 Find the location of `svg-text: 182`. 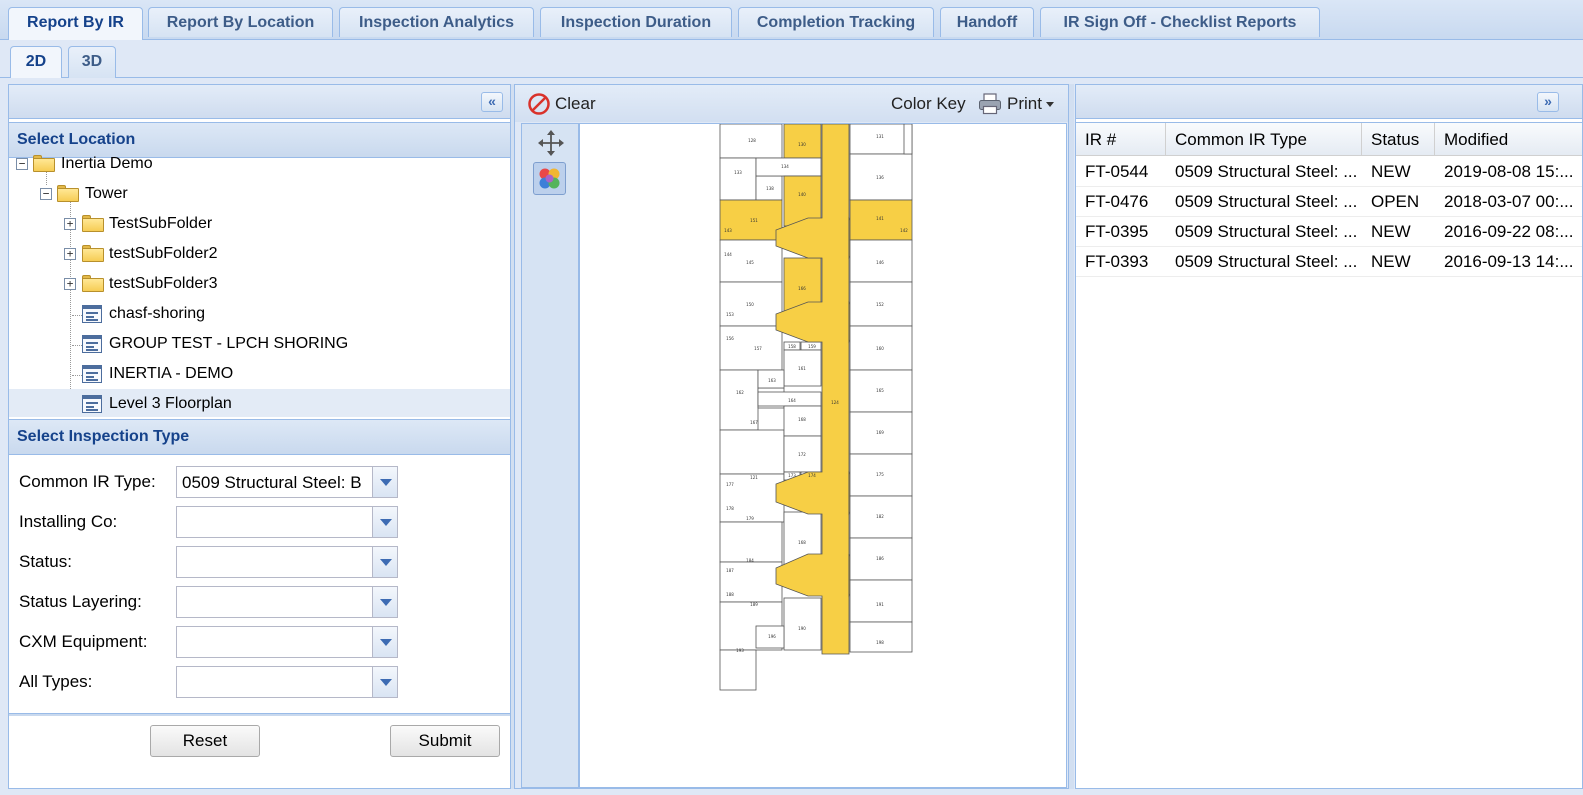

svg-text: 182 is located at coordinates (880, 516).